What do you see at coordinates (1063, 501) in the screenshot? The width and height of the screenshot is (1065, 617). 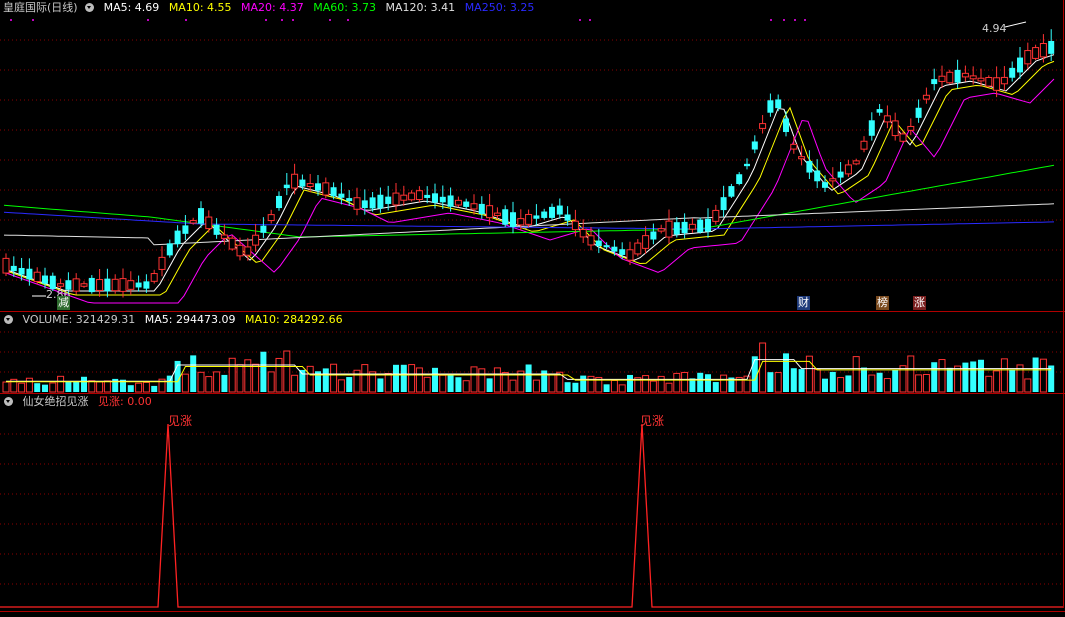 I see `right-border` at bounding box center [1063, 501].